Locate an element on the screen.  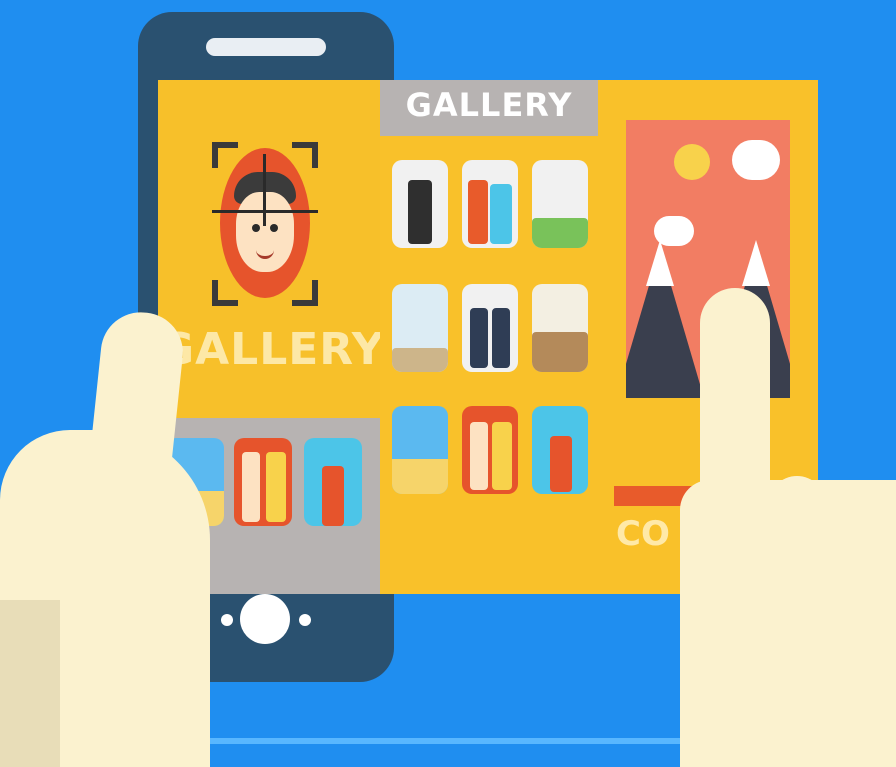
thumbnail-forest is located at coordinates (560, 204).